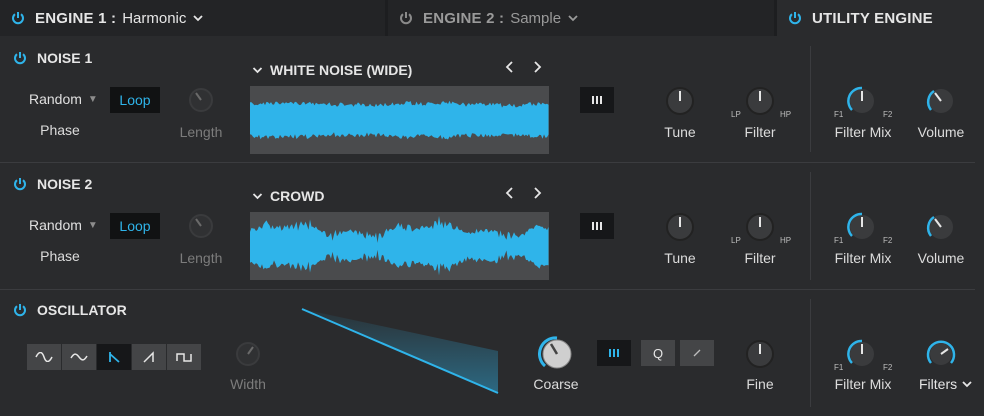 This screenshot has width=984, height=416. What do you see at coordinates (52, 58) in the screenshot?
I see `noise-1-title-row: NOISE 1` at bounding box center [52, 58].